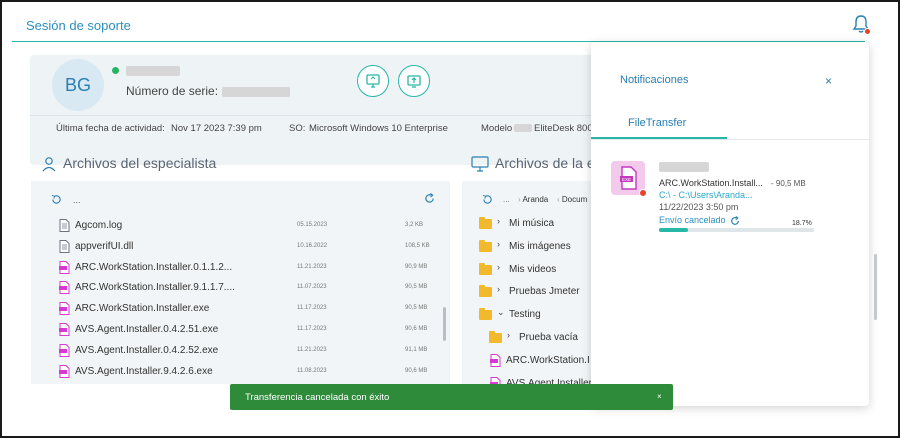 The width and height of the screenshot is (900, 438). I want to click on folder-name: Prueba vacía, so click(548, 337).